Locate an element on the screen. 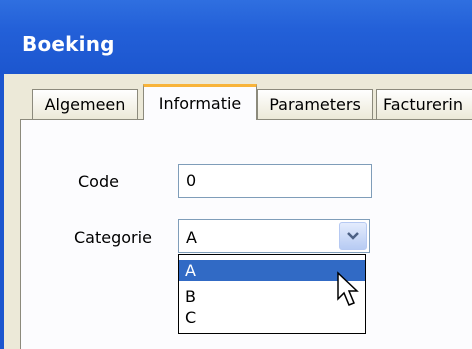 Image resolution: width=472 pixels, height=349 pixels. categorie-label: Categorie is located at coordinates (113, 237).